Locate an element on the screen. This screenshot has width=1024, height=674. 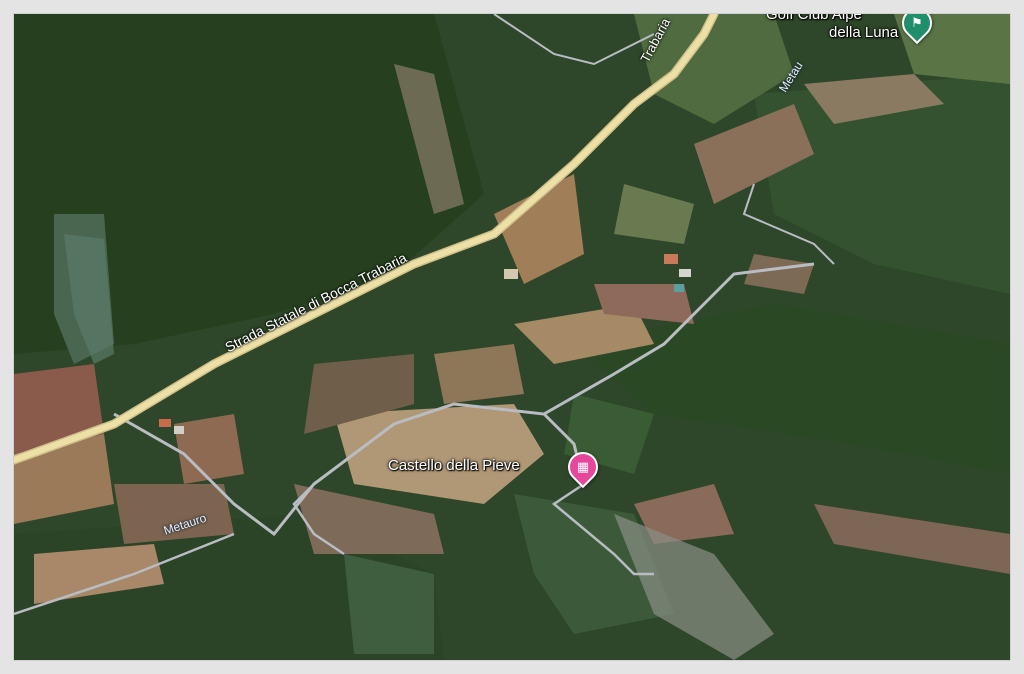
place-label-castello: Castello della Pieve is located at coordinates (454, 465).